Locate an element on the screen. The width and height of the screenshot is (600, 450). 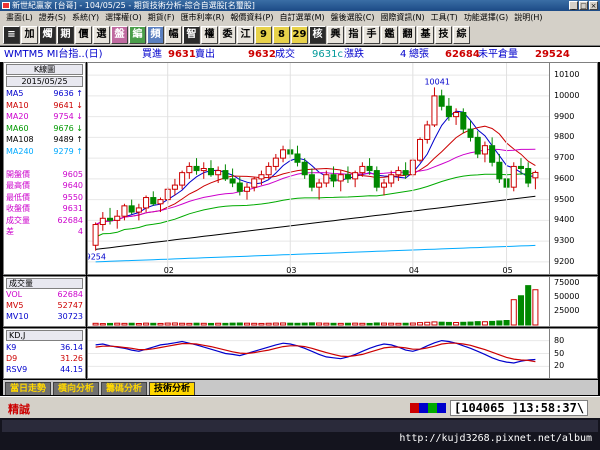
toolbar-button-0: ≡ is located at coordinates (11, 34).